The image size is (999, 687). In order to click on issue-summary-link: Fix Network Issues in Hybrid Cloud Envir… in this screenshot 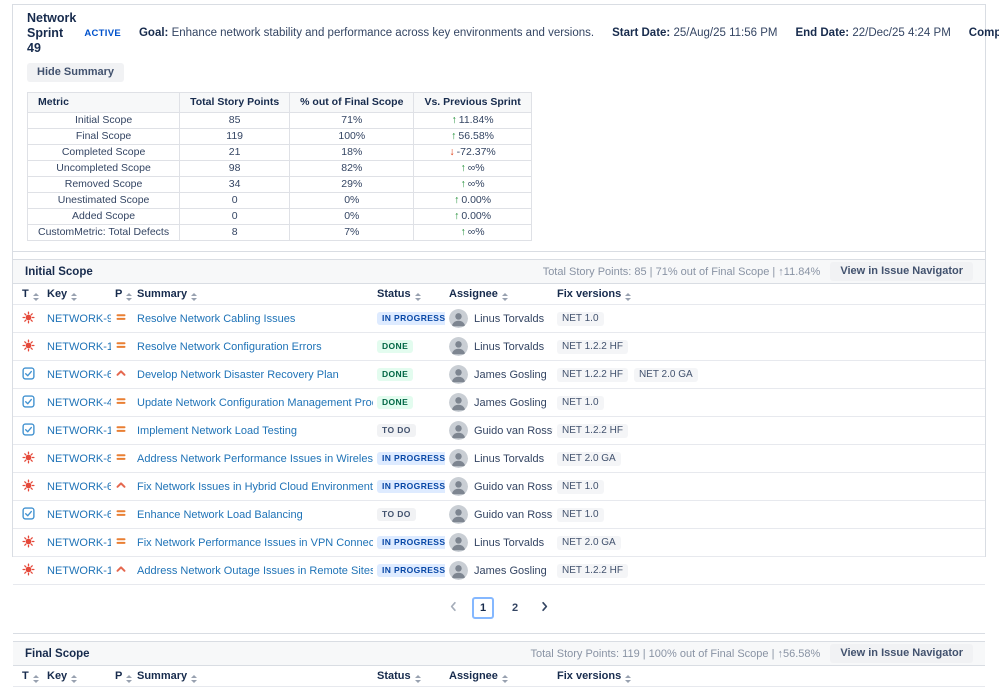, I will do `click(255, 487)`.